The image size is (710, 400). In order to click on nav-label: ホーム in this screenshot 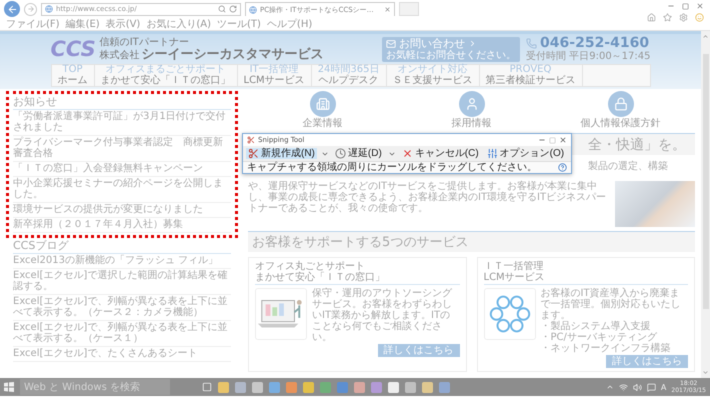, I will do `click(73, 80)`.